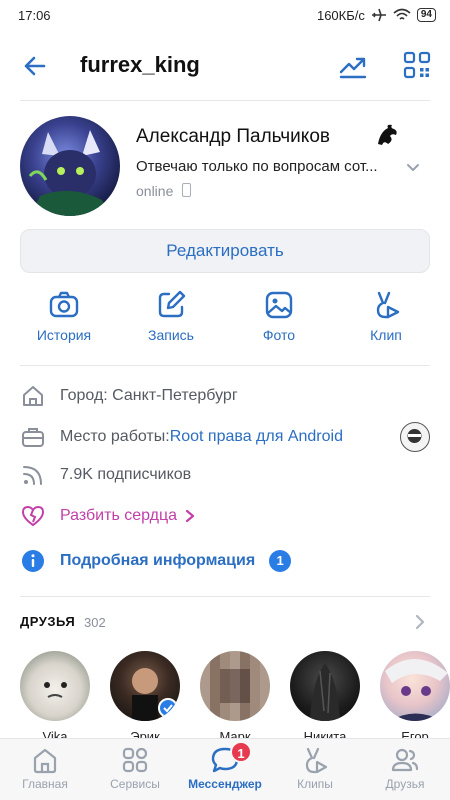 The width and height of the screenshot is (450, 800). What do you see at coordinates (47, 621) in the screenshot?
I see `friends-title: ДРУЗЬЯ` at bounding box center [47, 621].